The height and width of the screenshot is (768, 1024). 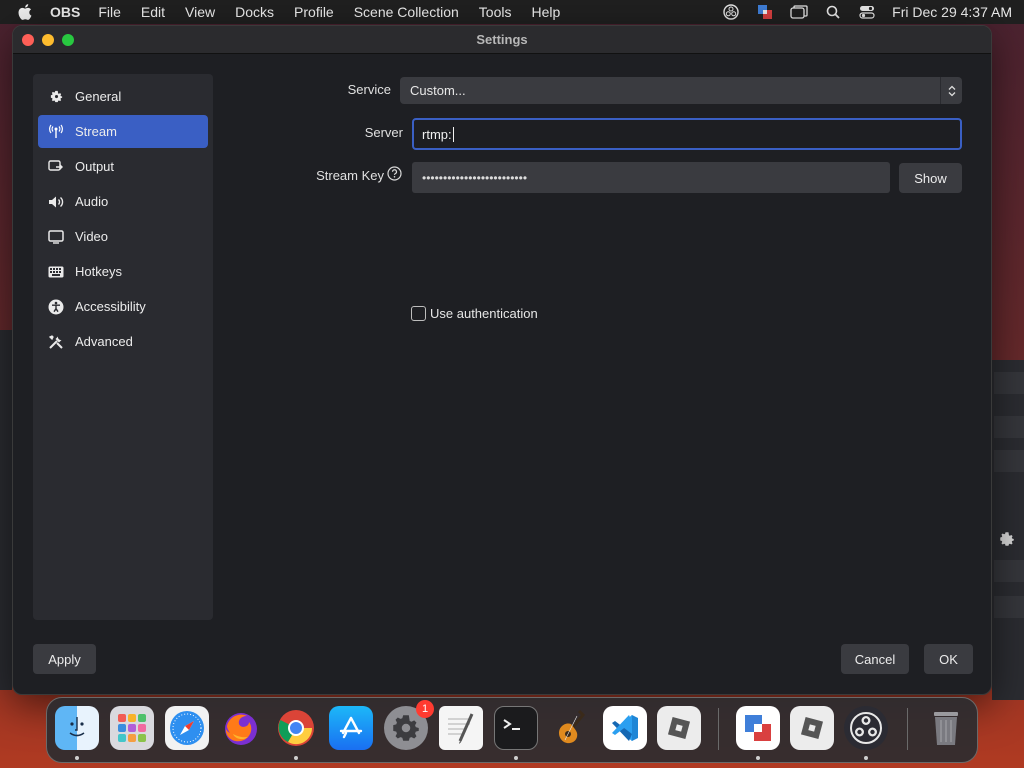 I want to click on sidebar-item-accessibility: Accessibility, so click(x=123, y=306).